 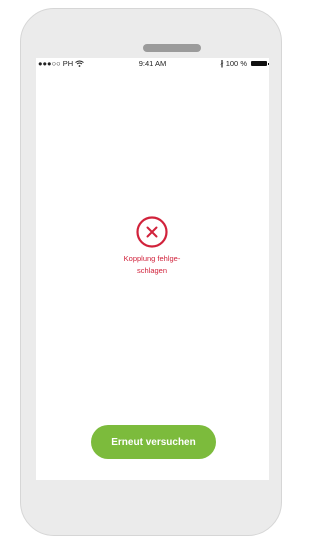 I want to click on status-bar: ●●●○○ PH 9:41 AM ∦ 100 %, so click(x=152, y=64).